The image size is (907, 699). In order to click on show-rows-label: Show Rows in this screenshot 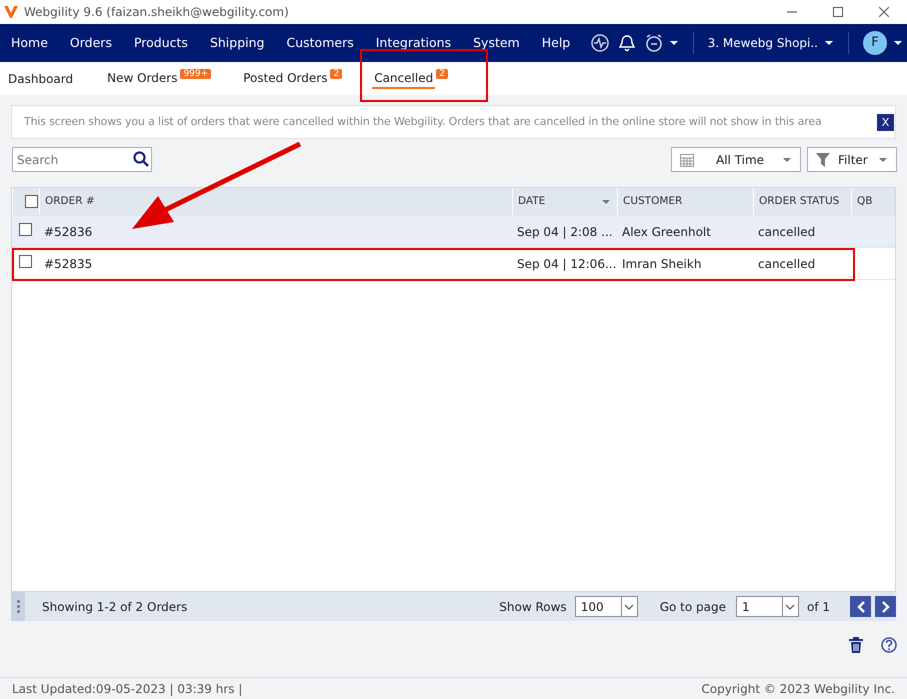, I will do `click(533, 607)`.